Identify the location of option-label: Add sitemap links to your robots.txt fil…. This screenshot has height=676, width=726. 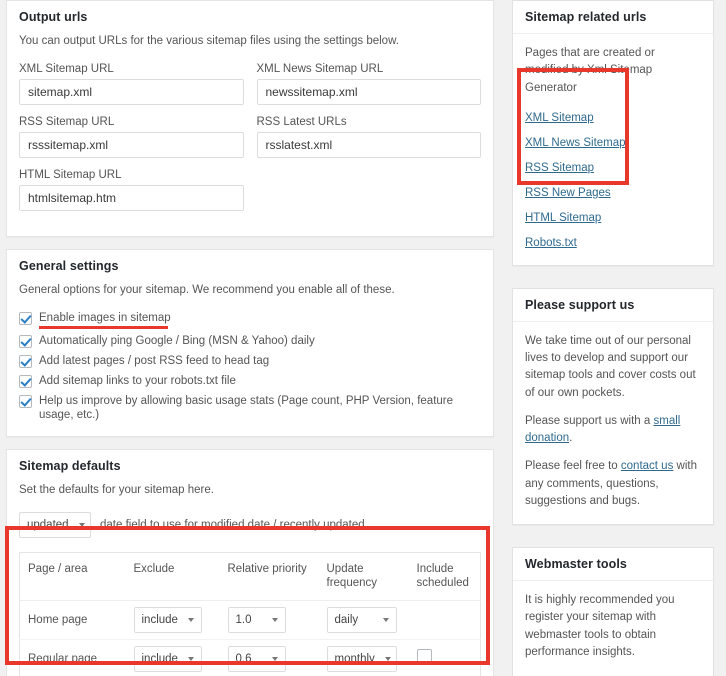
(137, 381).